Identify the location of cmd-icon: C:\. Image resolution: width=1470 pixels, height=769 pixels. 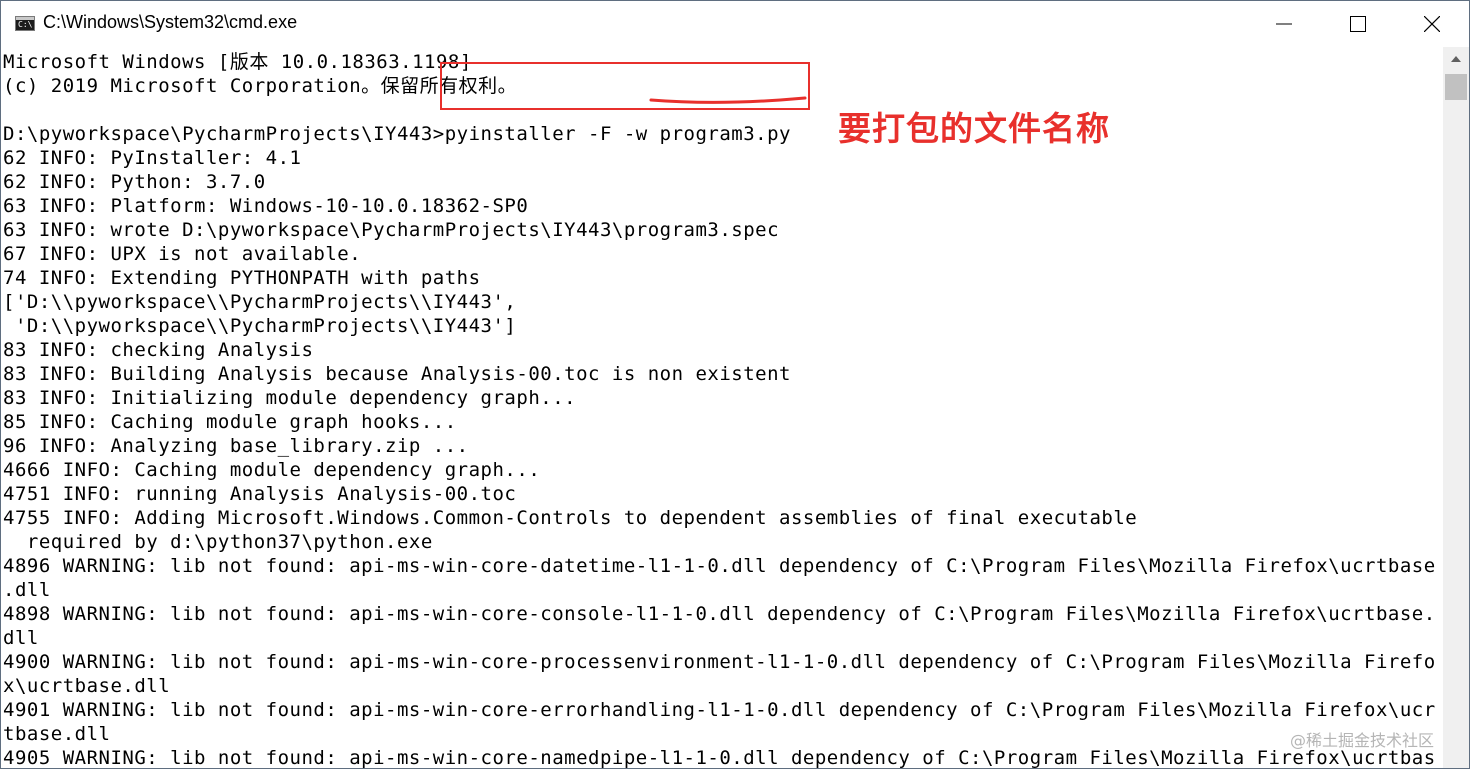
(25, 23).